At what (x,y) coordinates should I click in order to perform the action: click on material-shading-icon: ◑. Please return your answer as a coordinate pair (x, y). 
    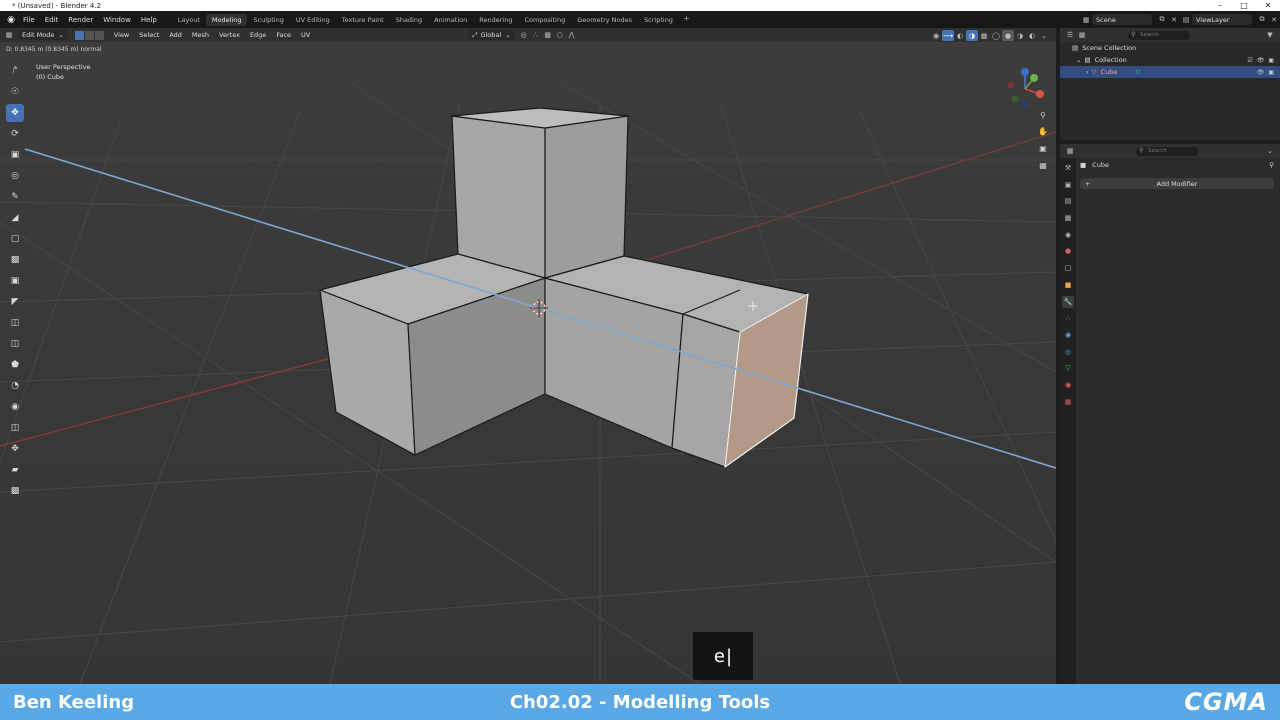
    Looking at the image, I should click on (1020, 35).